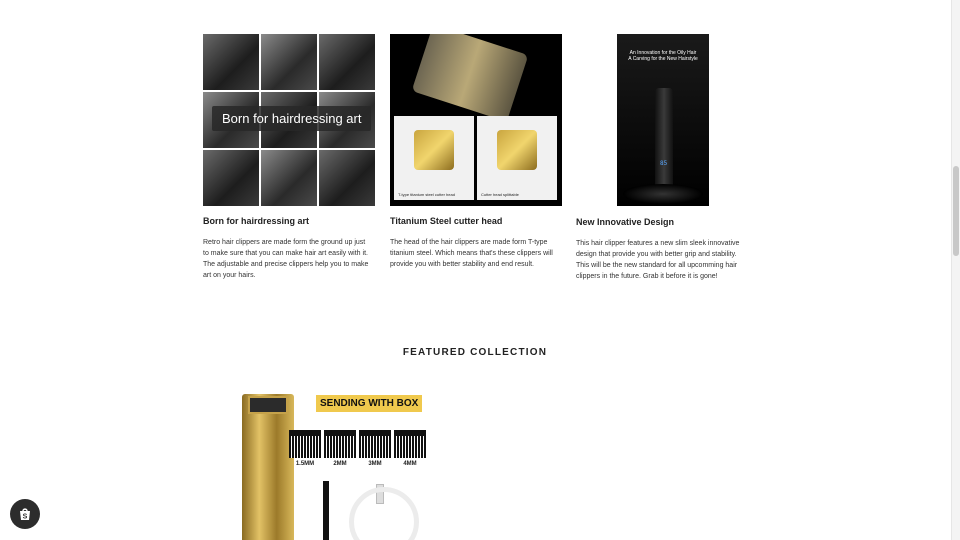 The width and height of the screenshot is (960, 540). I want to click on shopify-bag-icon: S, so click(25, 514).